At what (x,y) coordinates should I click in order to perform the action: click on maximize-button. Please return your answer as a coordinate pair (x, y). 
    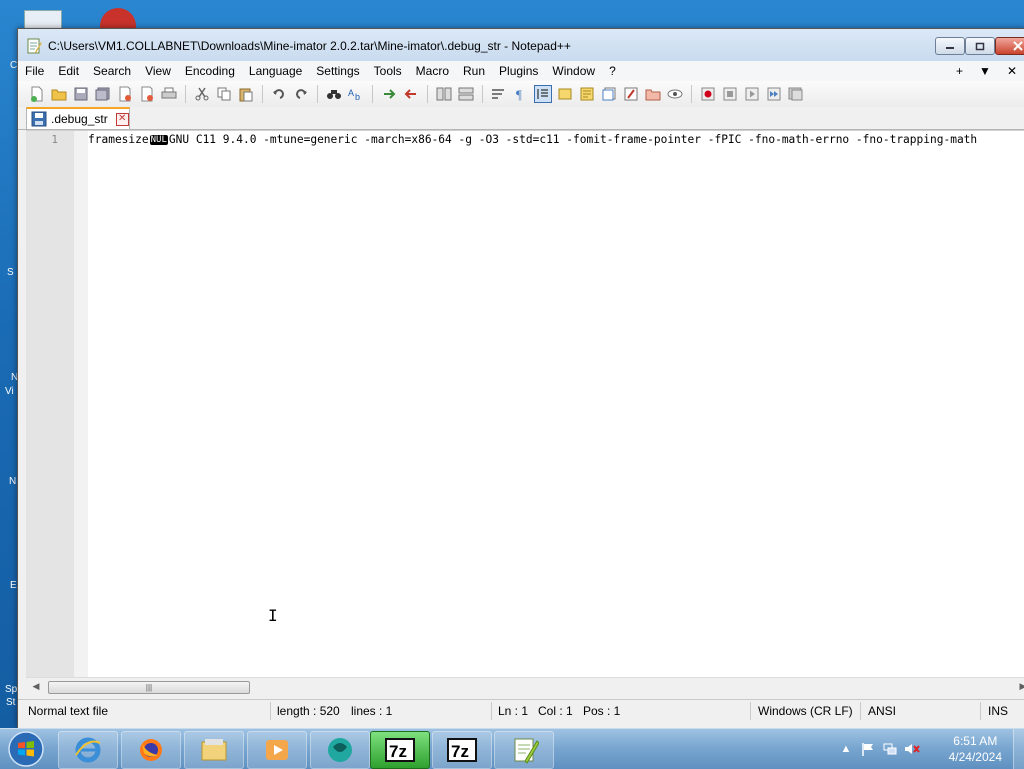
    Looking at the image, I should click on (980, 46).